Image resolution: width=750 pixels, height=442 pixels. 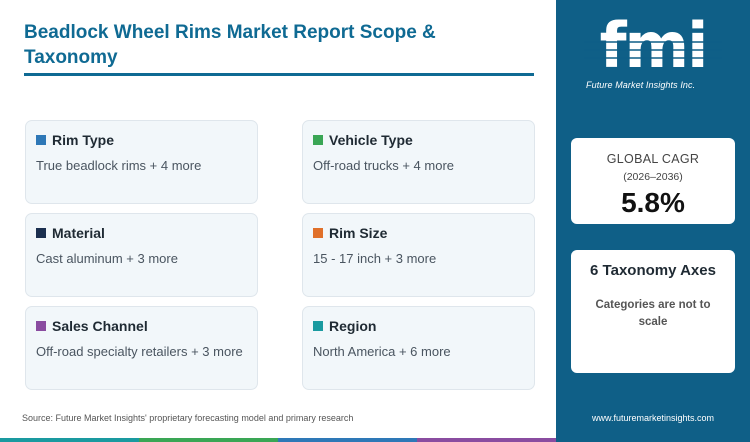 I want to click on card-value: Cast aluminum + 3 more, so click(x=107, y=258).